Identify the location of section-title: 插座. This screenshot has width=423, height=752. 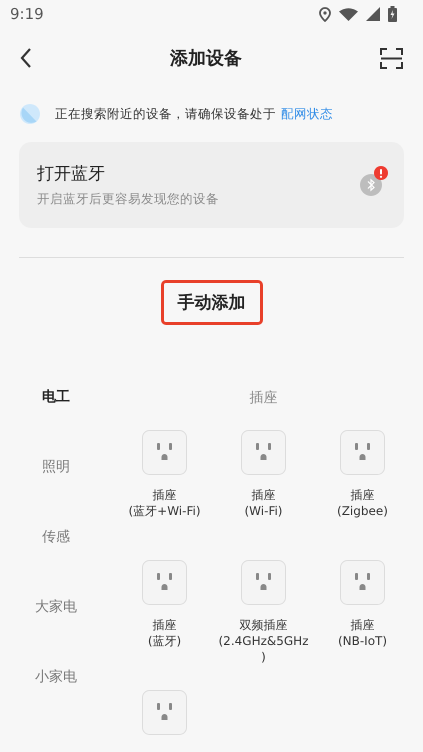
(264, 398).